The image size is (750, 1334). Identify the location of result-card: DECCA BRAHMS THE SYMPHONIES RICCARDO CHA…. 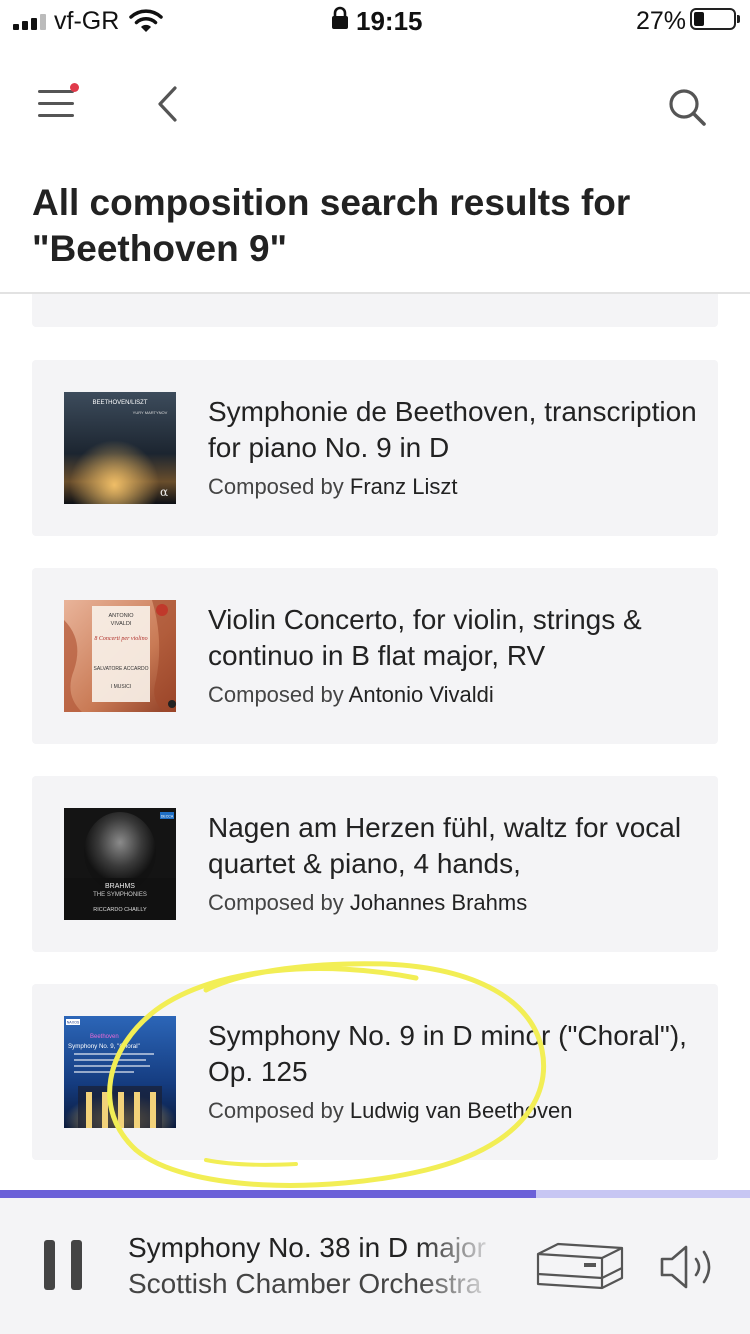
(375, 864).